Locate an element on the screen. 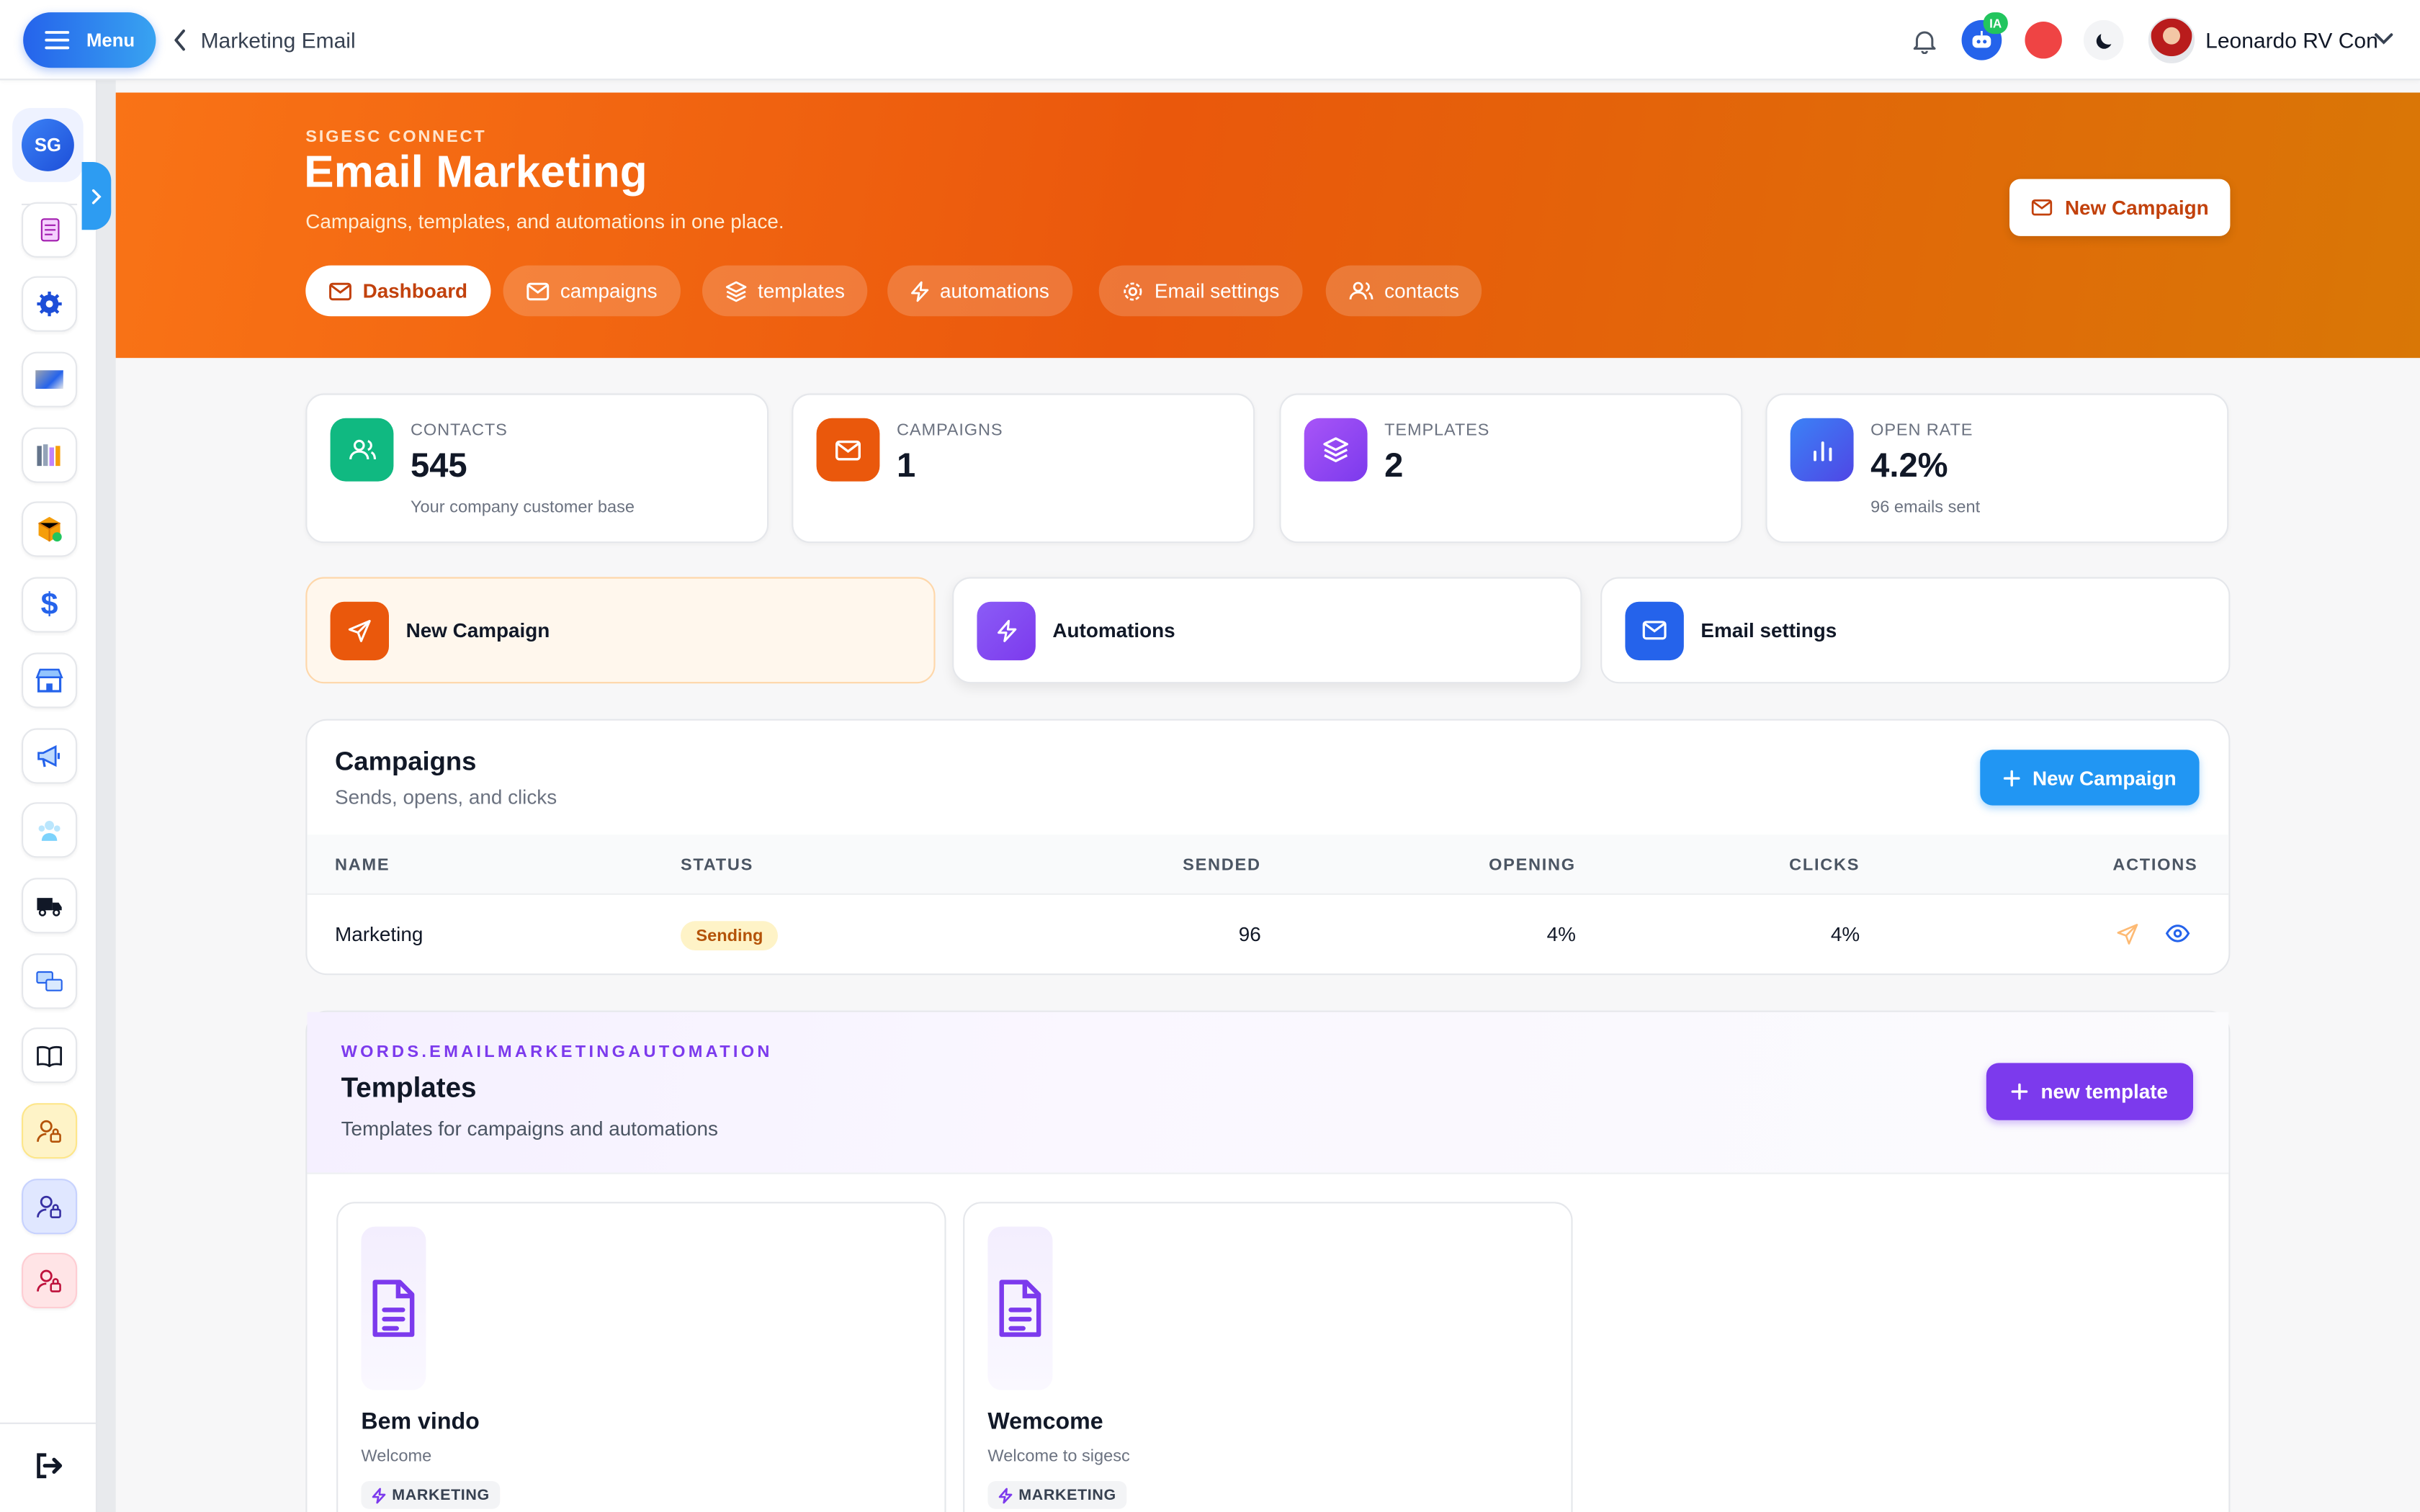 This screenshot has width=2420, height=1512. company-logo: SG is located at coordinates (48, 145).